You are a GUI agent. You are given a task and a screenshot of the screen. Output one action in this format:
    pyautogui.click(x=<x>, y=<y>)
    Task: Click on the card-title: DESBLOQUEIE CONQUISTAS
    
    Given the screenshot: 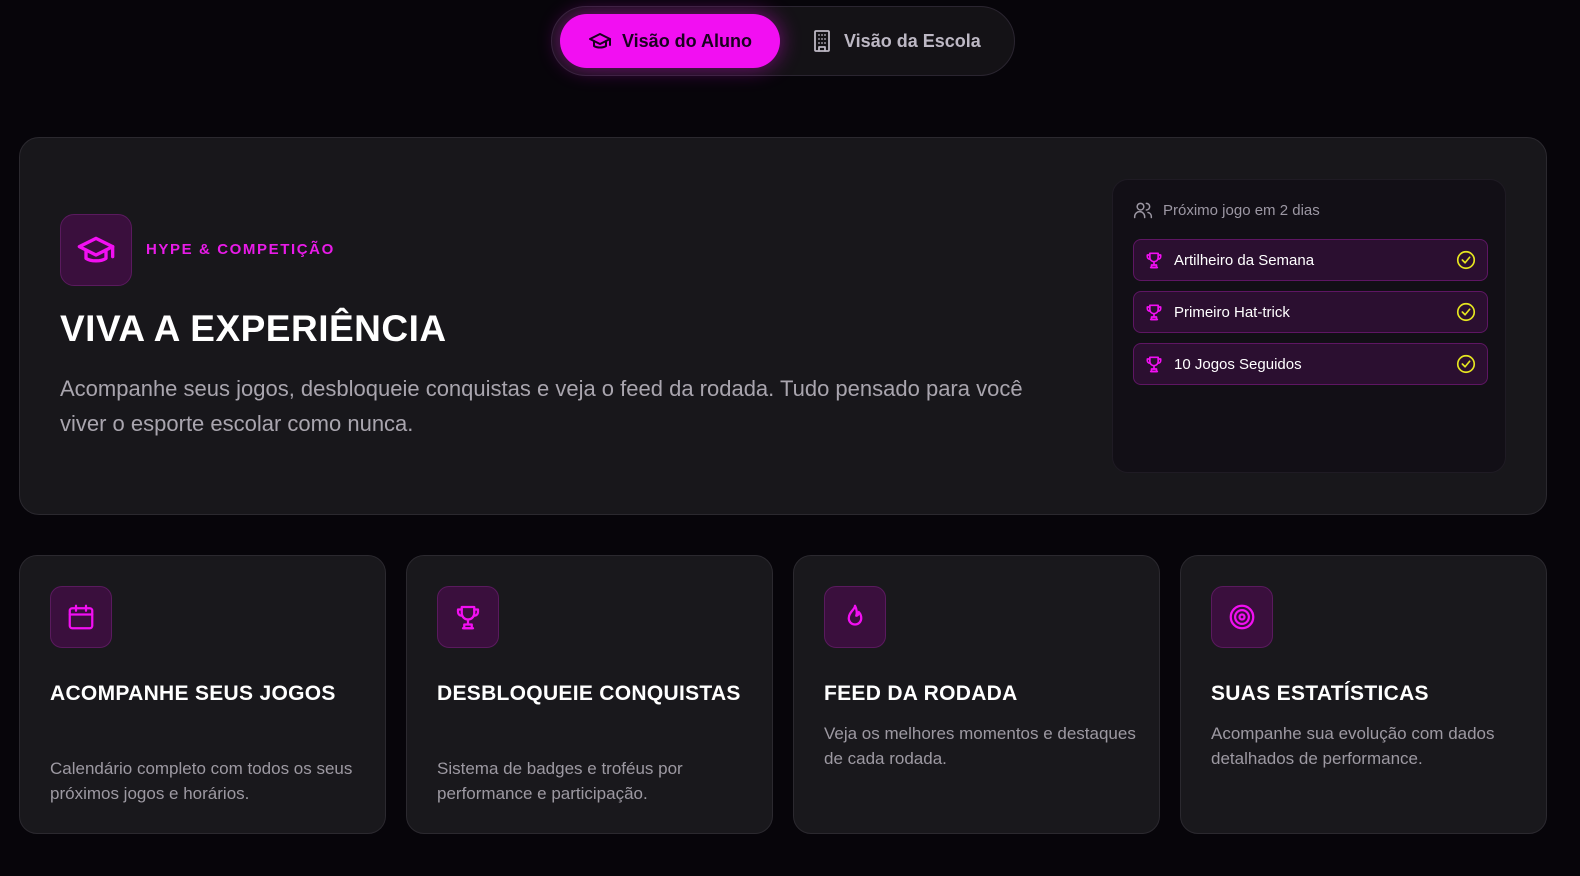 What is the action you would take?
    pyautogui.click(x=589, y=693)
    